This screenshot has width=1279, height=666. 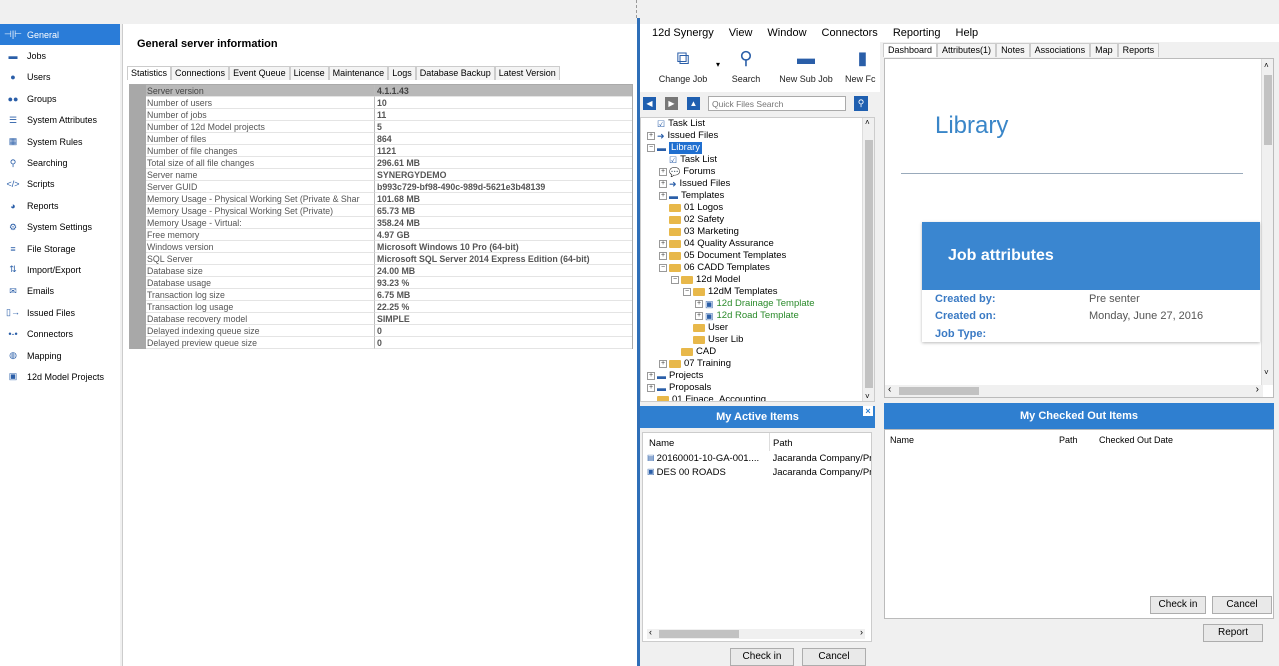 I want to click on tab-statistics: Statistics, so click(x=149, y=73).